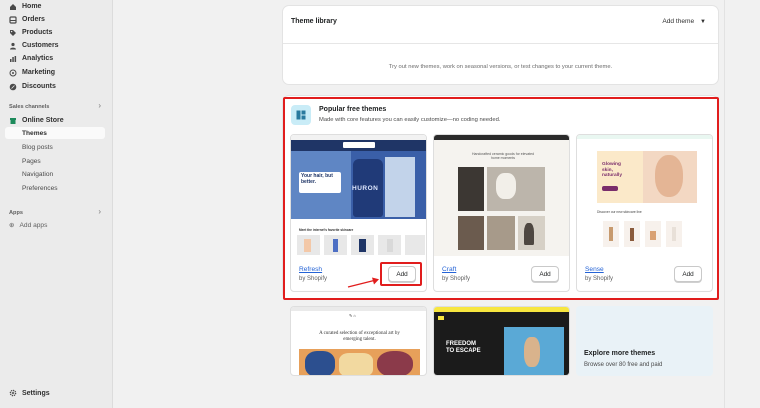 The height and width of the screenshot is (408, 760). I want to click on theme-icon, so click(301, 115).